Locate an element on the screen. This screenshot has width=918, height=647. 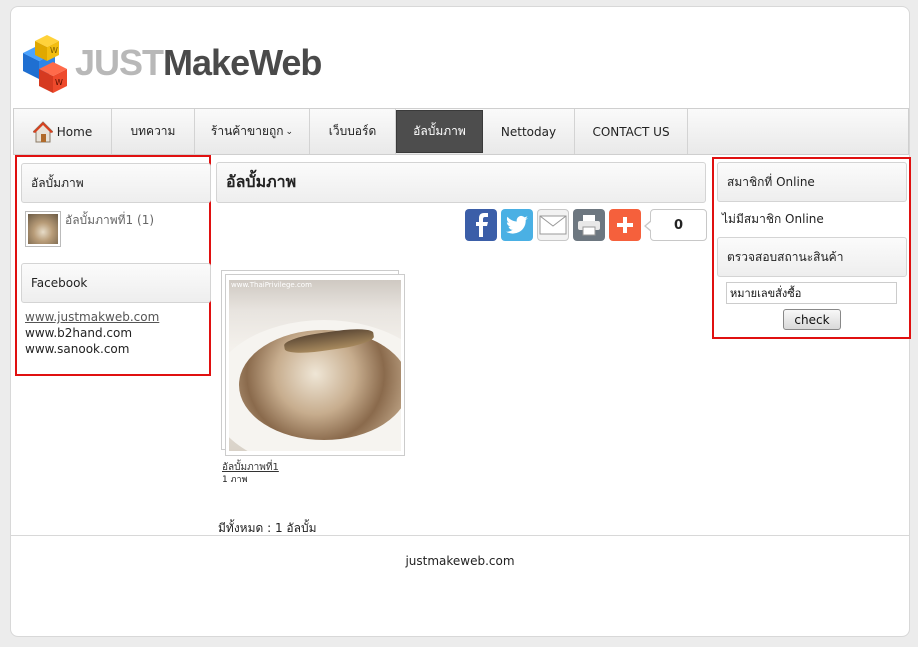
share-counter: 0 is located at coordinates (675, 225).